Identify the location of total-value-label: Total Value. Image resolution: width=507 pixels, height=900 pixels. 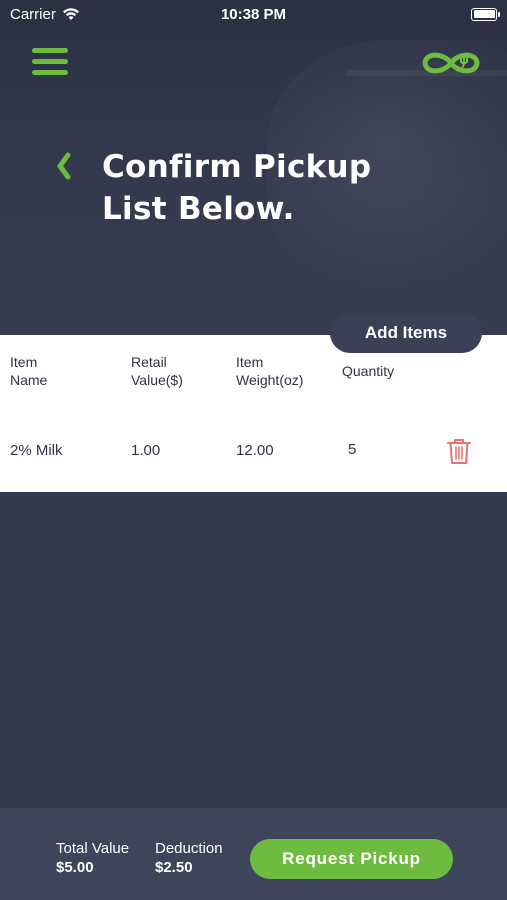
(93, 848).